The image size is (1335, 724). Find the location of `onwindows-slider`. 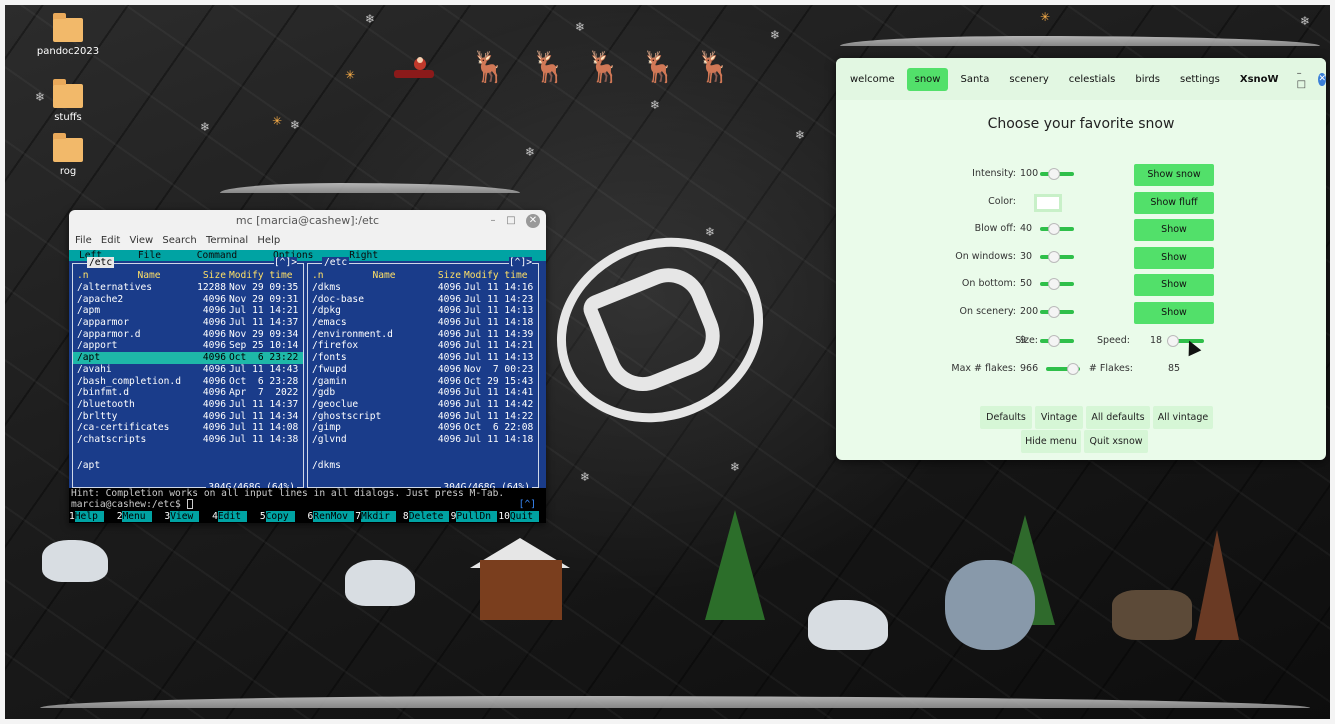

onwindows-slider is located at coordinates (1057, 256).